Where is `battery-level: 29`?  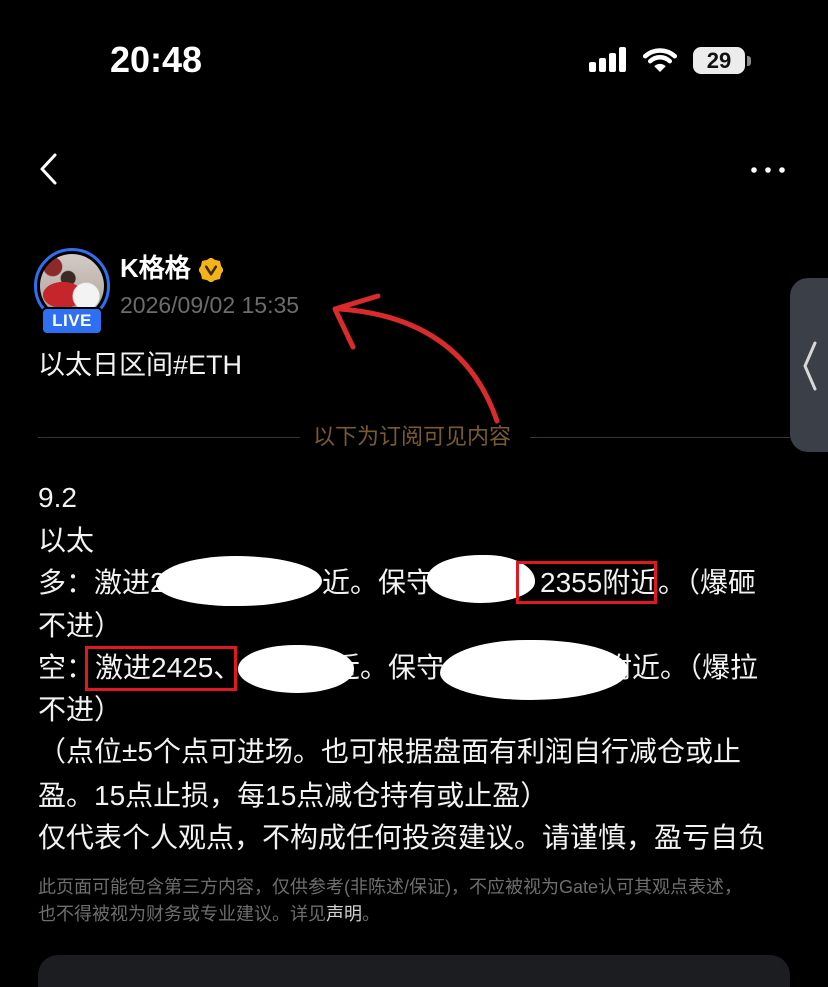 battery-level: 29 is located at coordinates (719, 60).